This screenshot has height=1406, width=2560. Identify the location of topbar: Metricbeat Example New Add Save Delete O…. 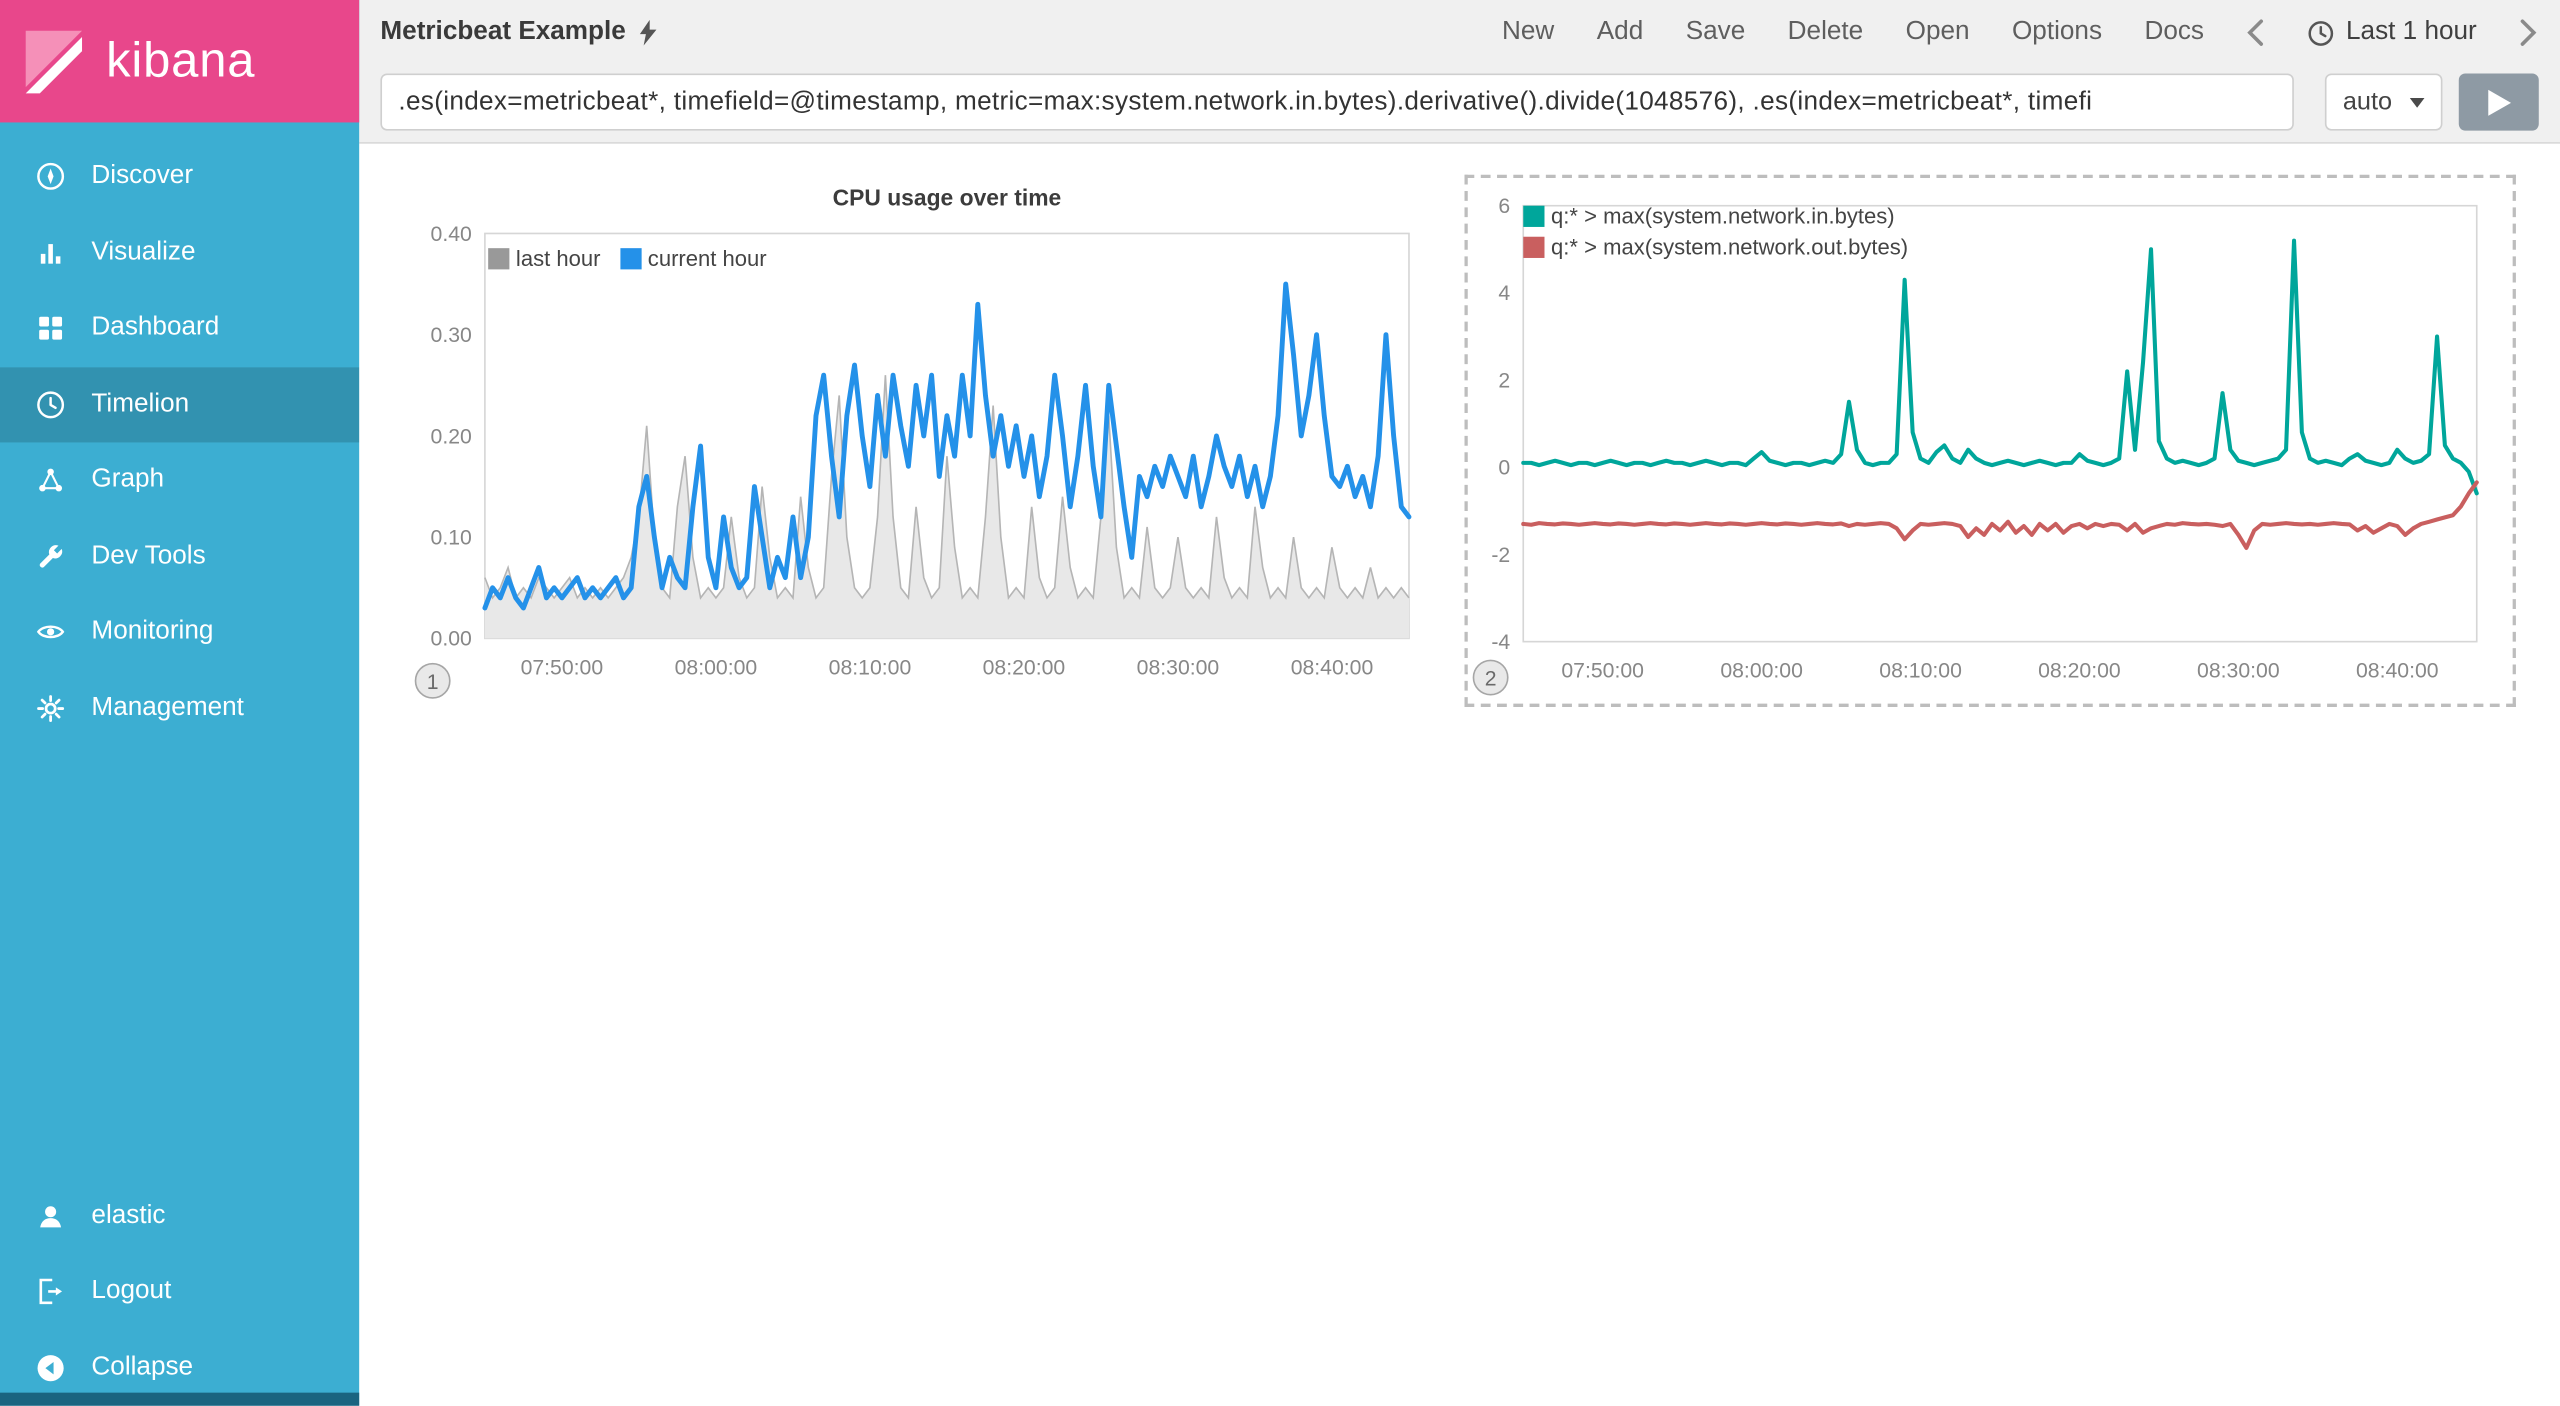
(1459, 32).